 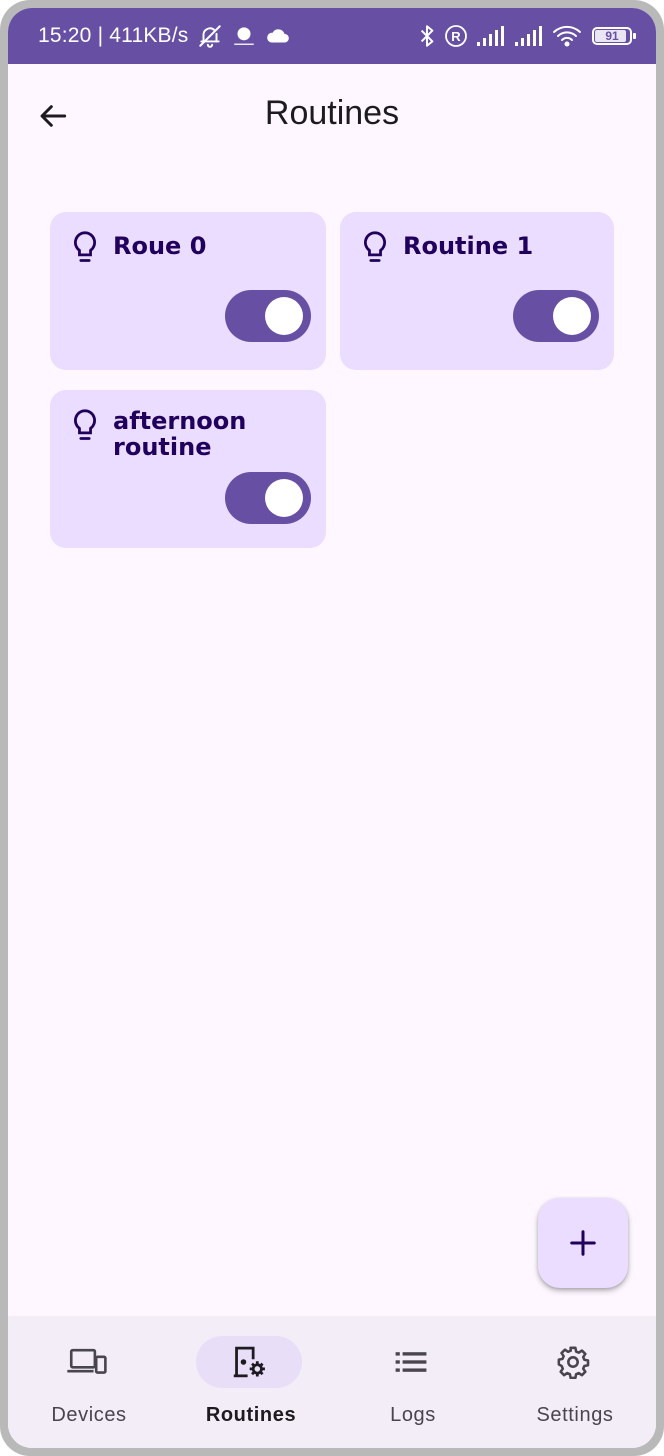 I want to click on nav-pill-active, so click(x=249, y=1362).